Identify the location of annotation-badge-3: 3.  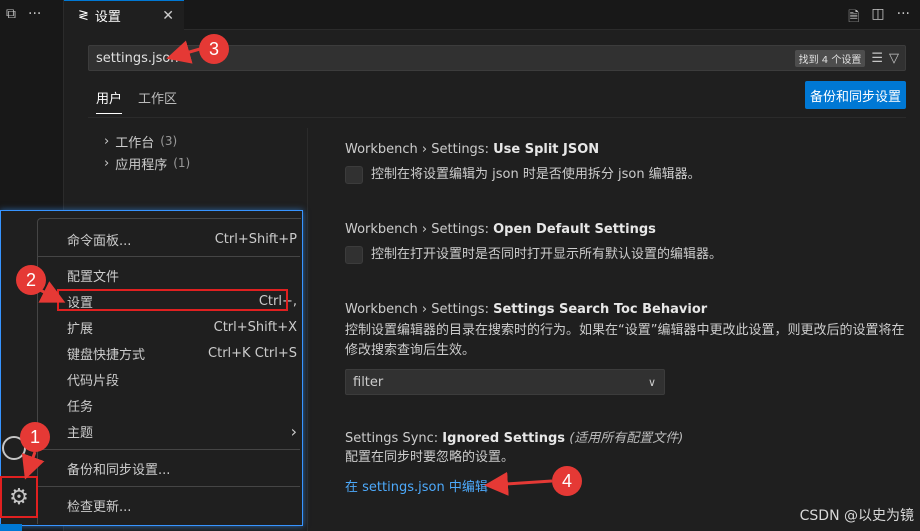
(214, 49).